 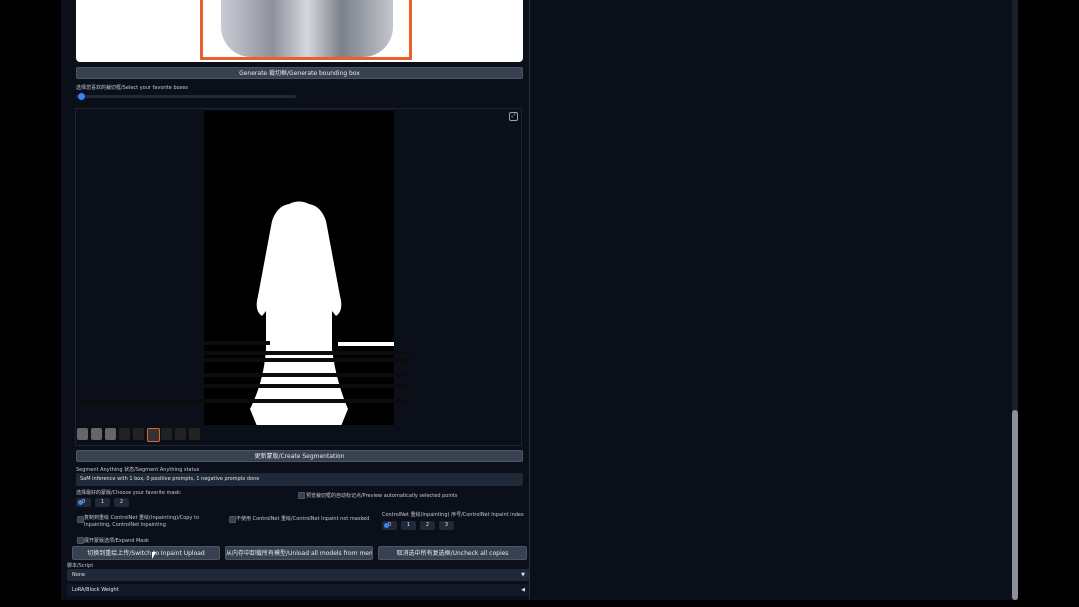 I want to click on mask-thumbnail-selected, so click(x=153, y=435).